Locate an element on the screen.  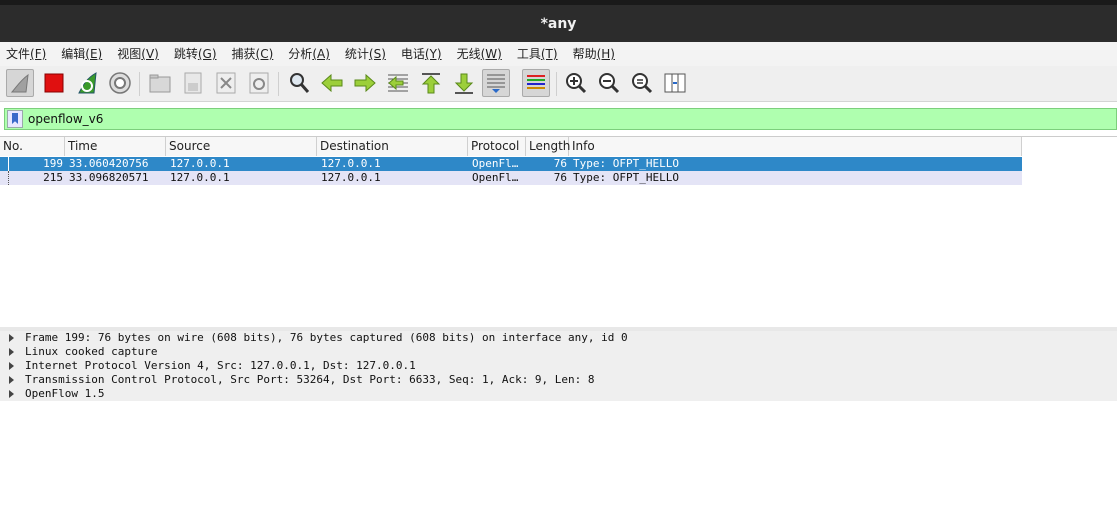
save-file-icon is located at coordinates (193, 83).